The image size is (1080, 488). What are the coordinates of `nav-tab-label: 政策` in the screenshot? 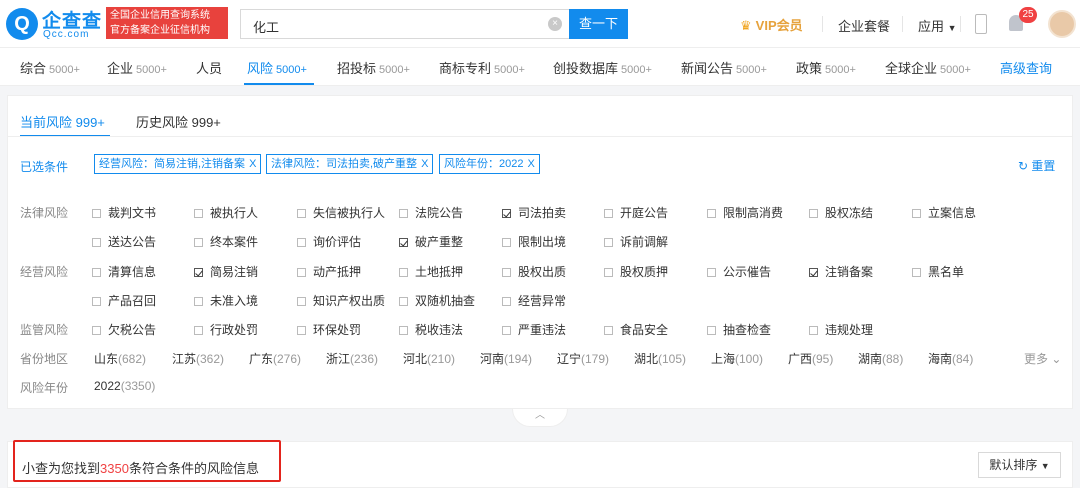 It's located at (809, 68).